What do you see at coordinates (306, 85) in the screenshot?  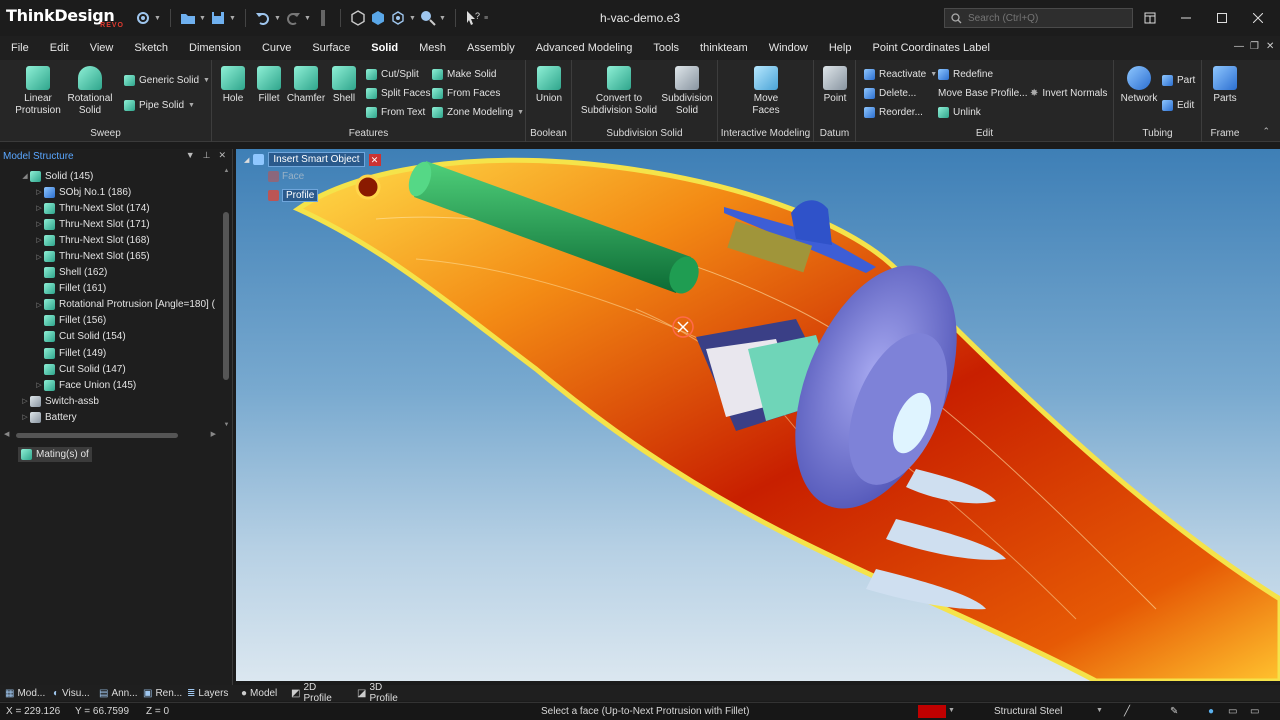 I see `chamfer-button: Chamfer` at bounding box center [306, 85].